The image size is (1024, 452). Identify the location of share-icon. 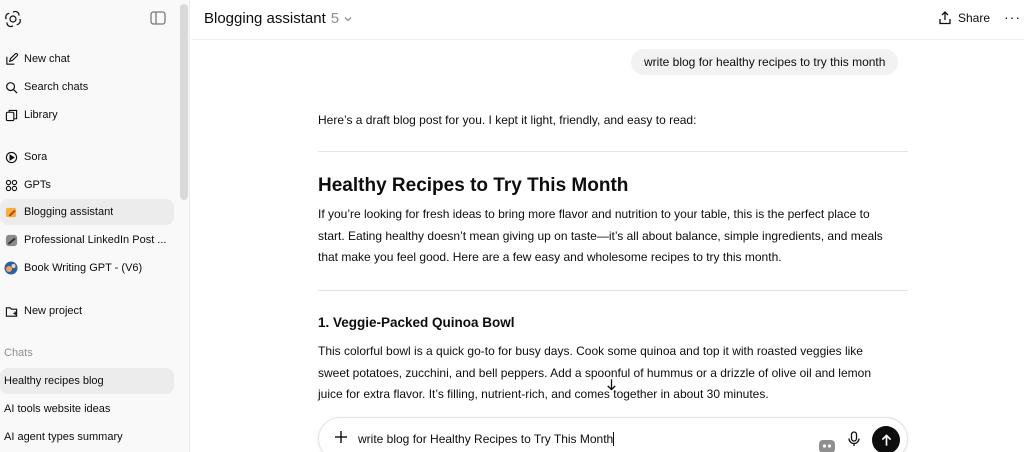
(945, 18).